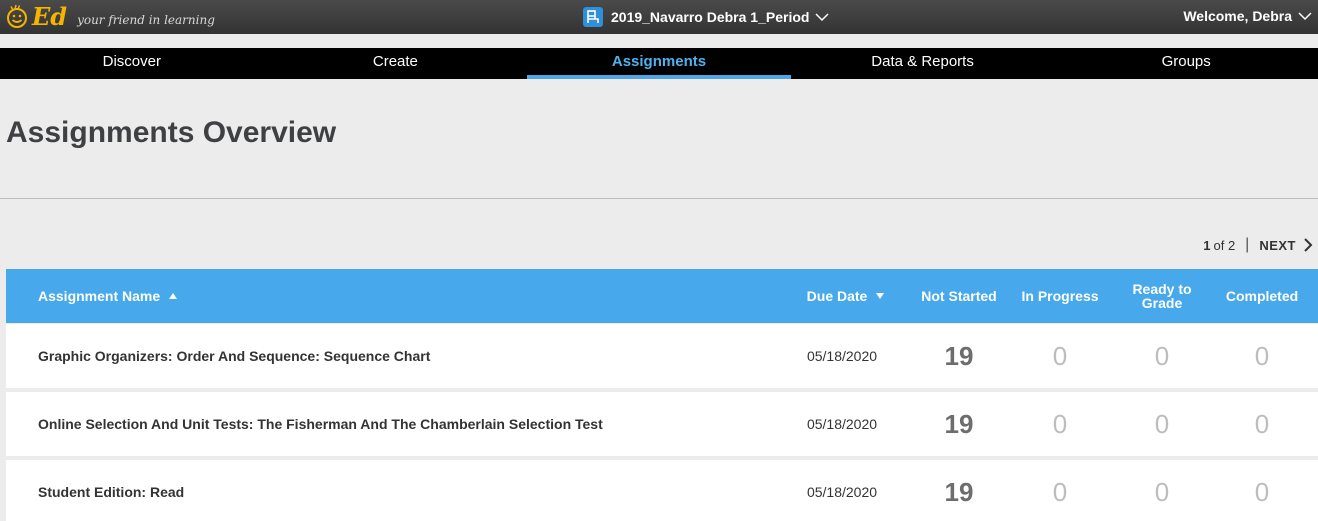 This screenshot has width=1318, height=521. I want to click on column-due-date: Due Date, so click(846, 296).